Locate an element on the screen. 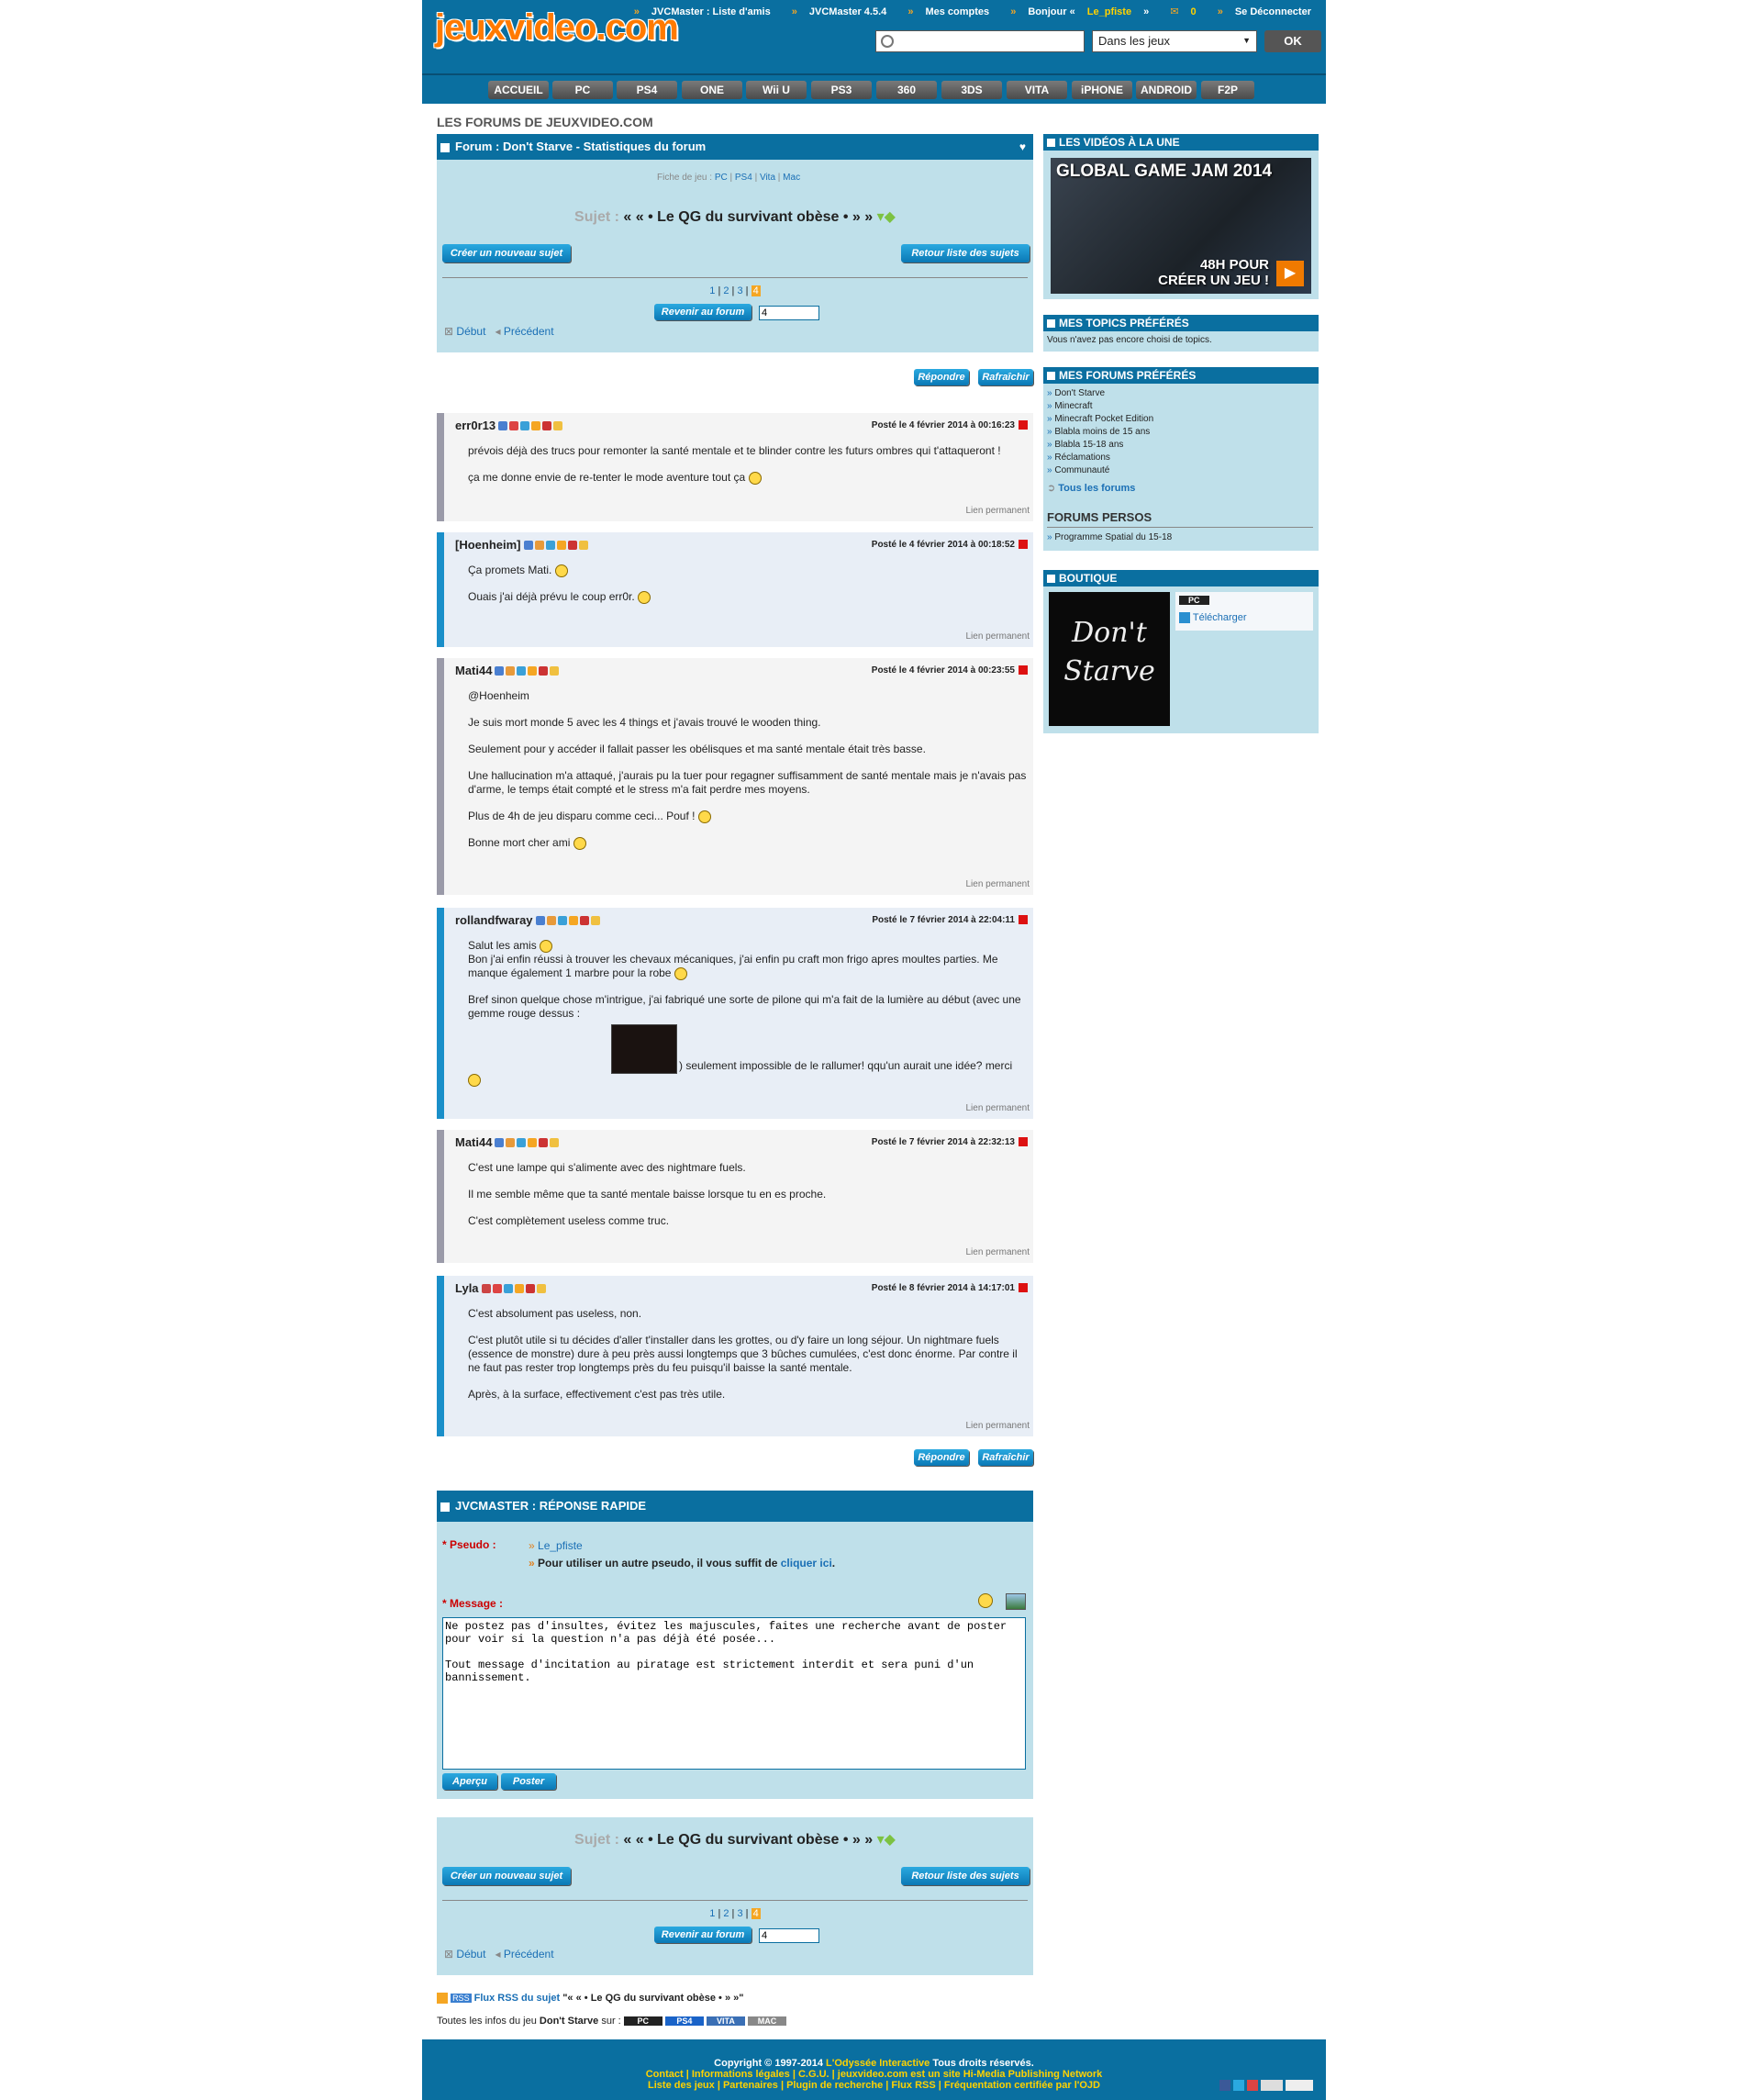  nav-ps4: PS4 is located at coordinates (647, 90).